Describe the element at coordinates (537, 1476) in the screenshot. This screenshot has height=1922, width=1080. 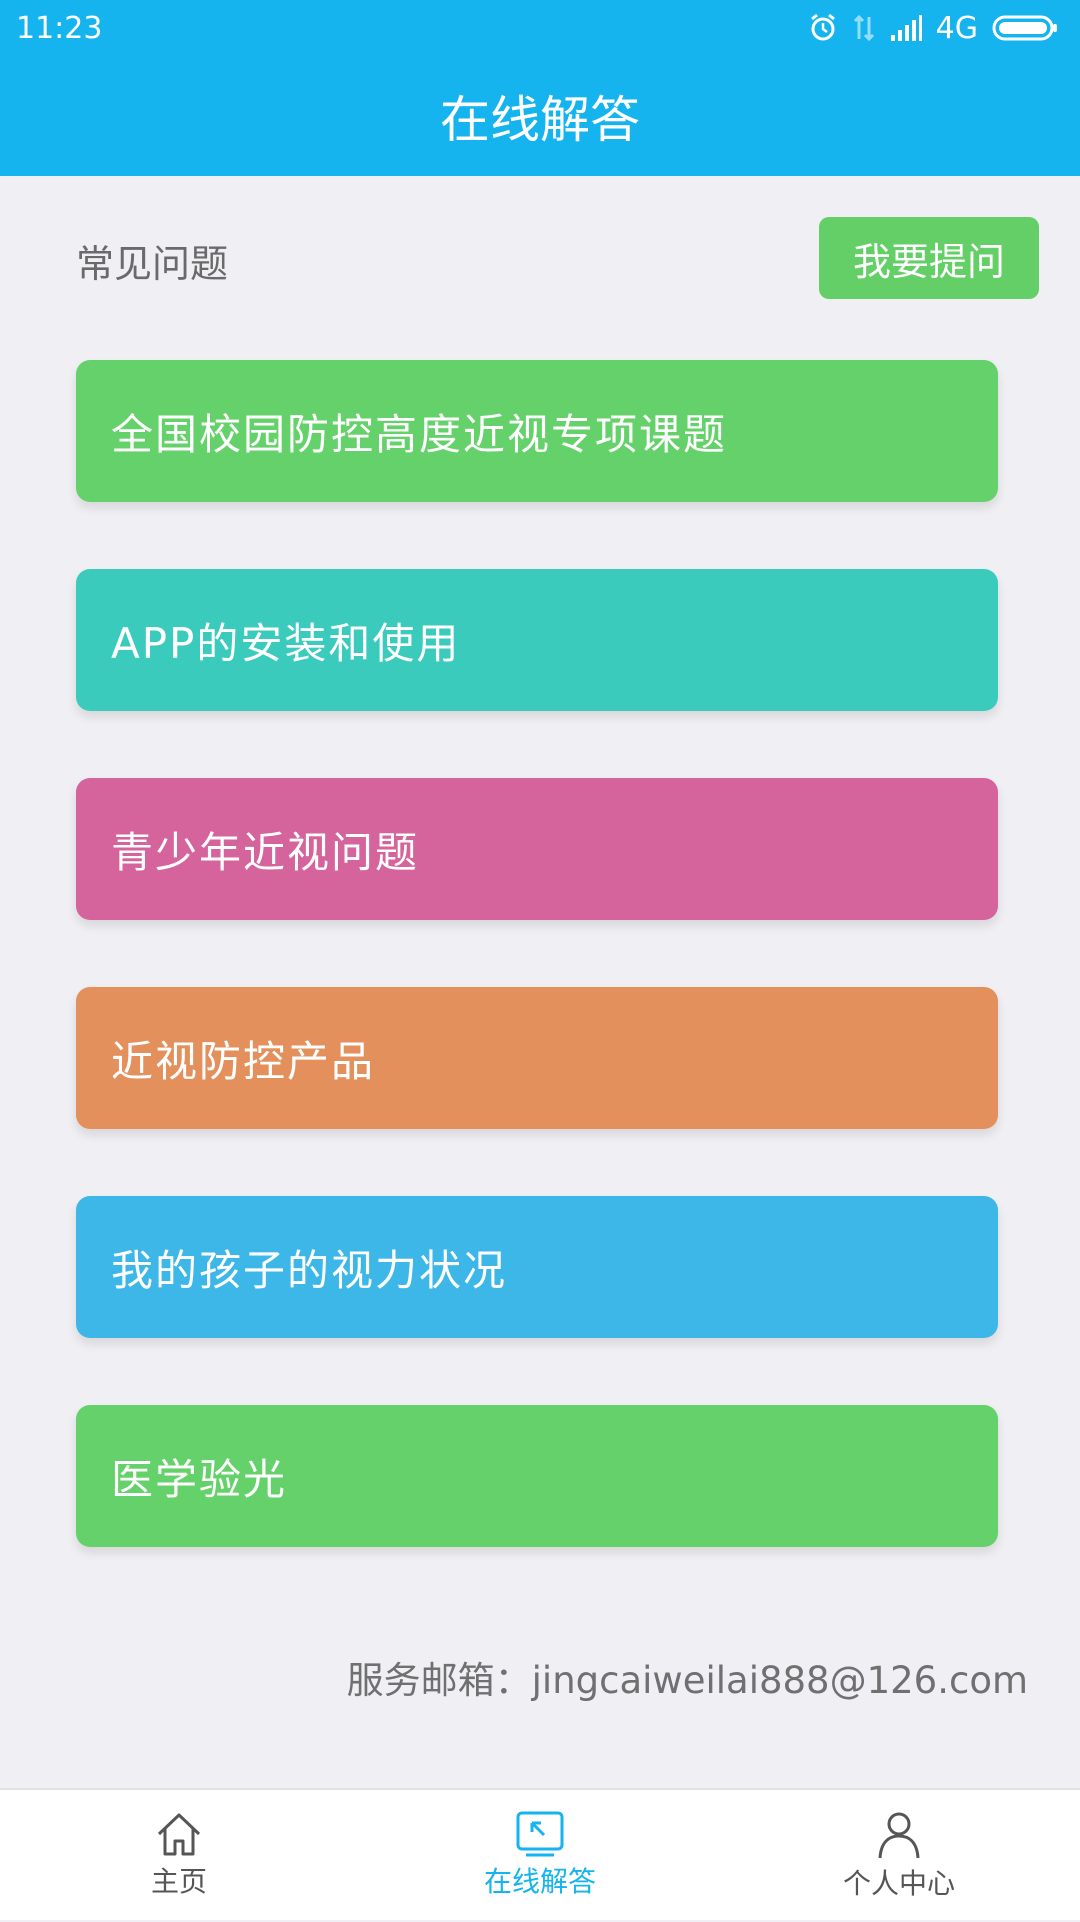
I see `faq-item-5: 医学验光` at that location.